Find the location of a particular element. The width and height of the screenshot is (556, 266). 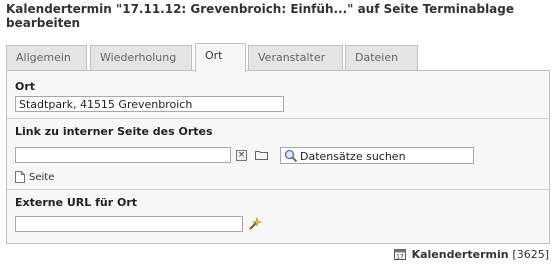

tab-dateien: Dateien is located at coordinates (381, 58).